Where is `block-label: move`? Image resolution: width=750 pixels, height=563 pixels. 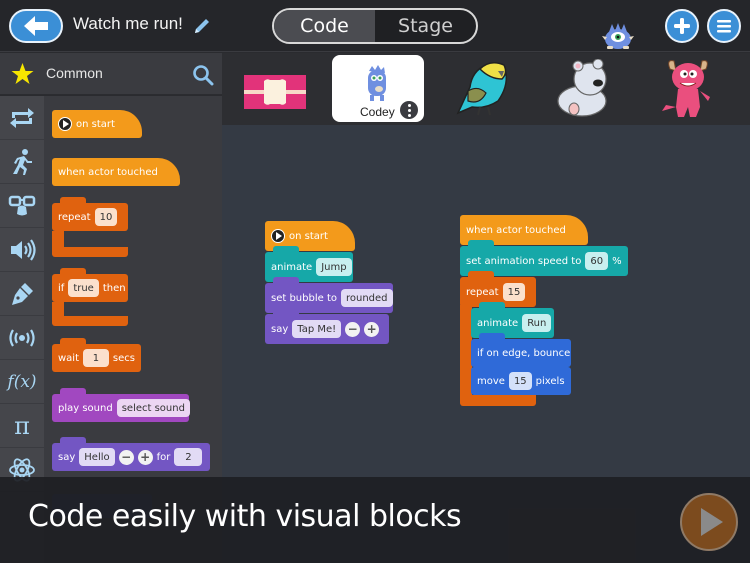
block-label: move is located at coordinates (491, 381).